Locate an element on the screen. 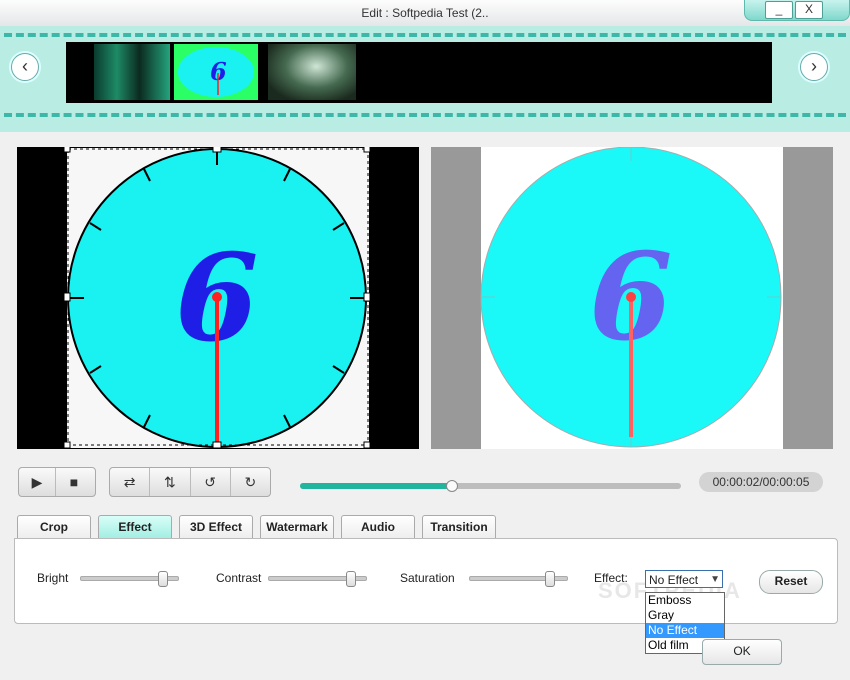 The width and height of the screenshot is (850, 680). seek-slider is located at coordinates (490, 486).